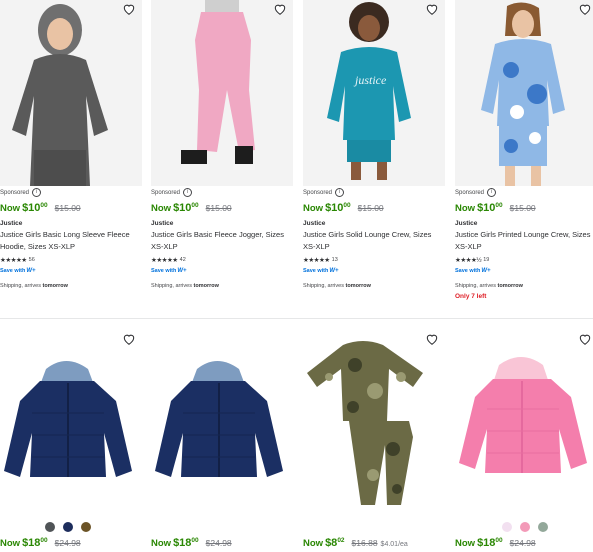  I want to click on review-count: 13, so click(334, 260).